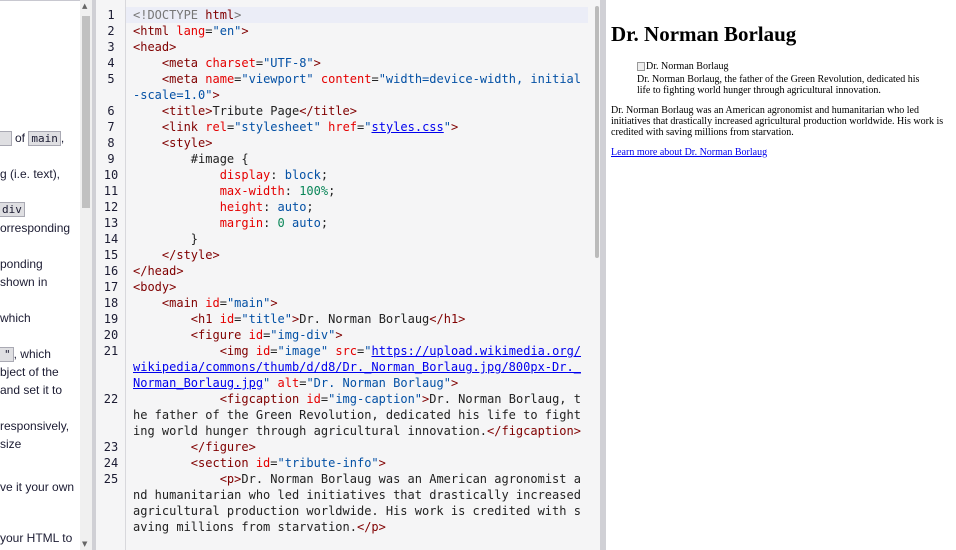  I want to click on code-text: <figure id="img-div">, so click(357, 335).